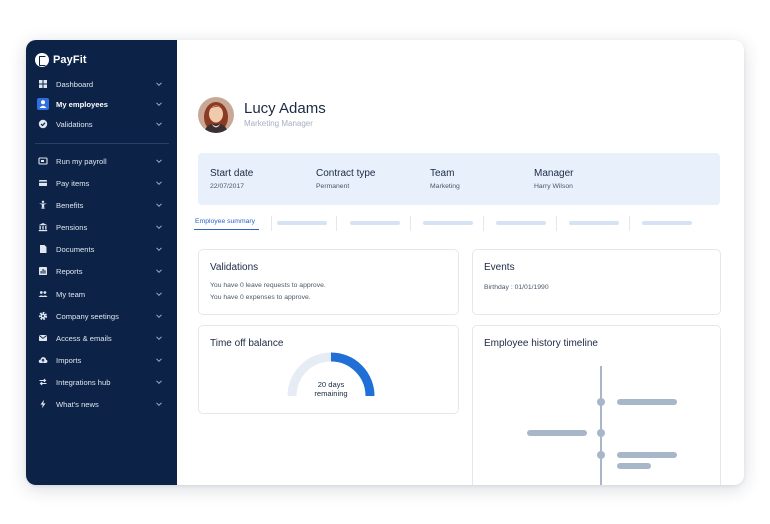  Describe the element at coordinates (43, 124) in the screenshot. I see `check-circle-icon` at that location.